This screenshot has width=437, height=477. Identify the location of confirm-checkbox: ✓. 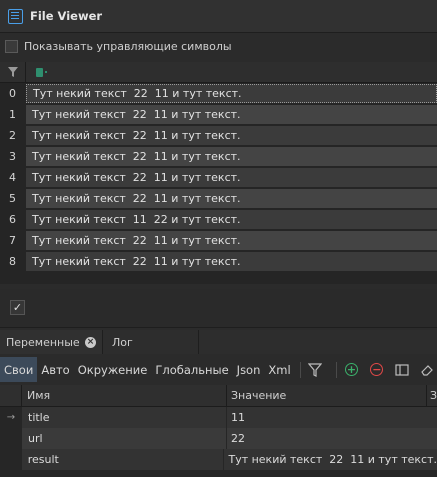
(17, 307).